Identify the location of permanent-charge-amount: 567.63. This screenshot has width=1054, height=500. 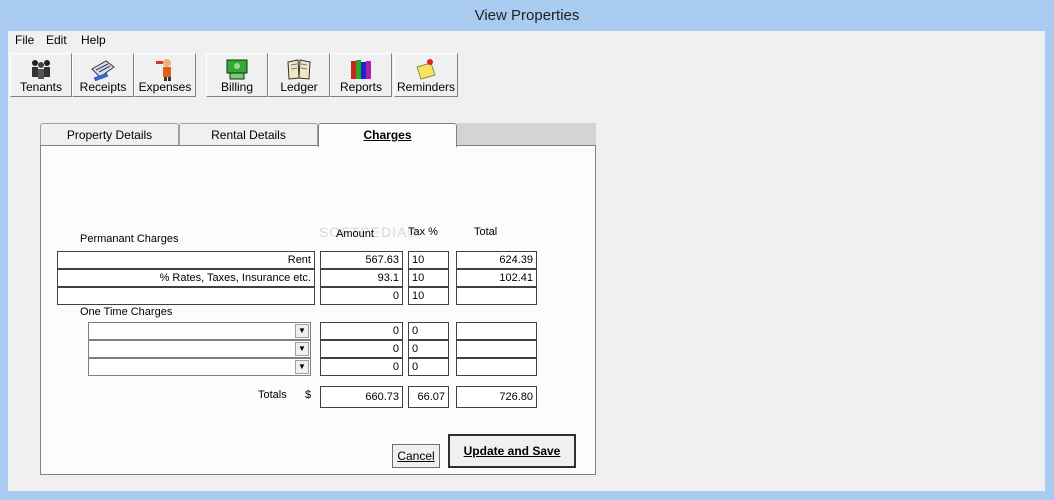
(361, 260).